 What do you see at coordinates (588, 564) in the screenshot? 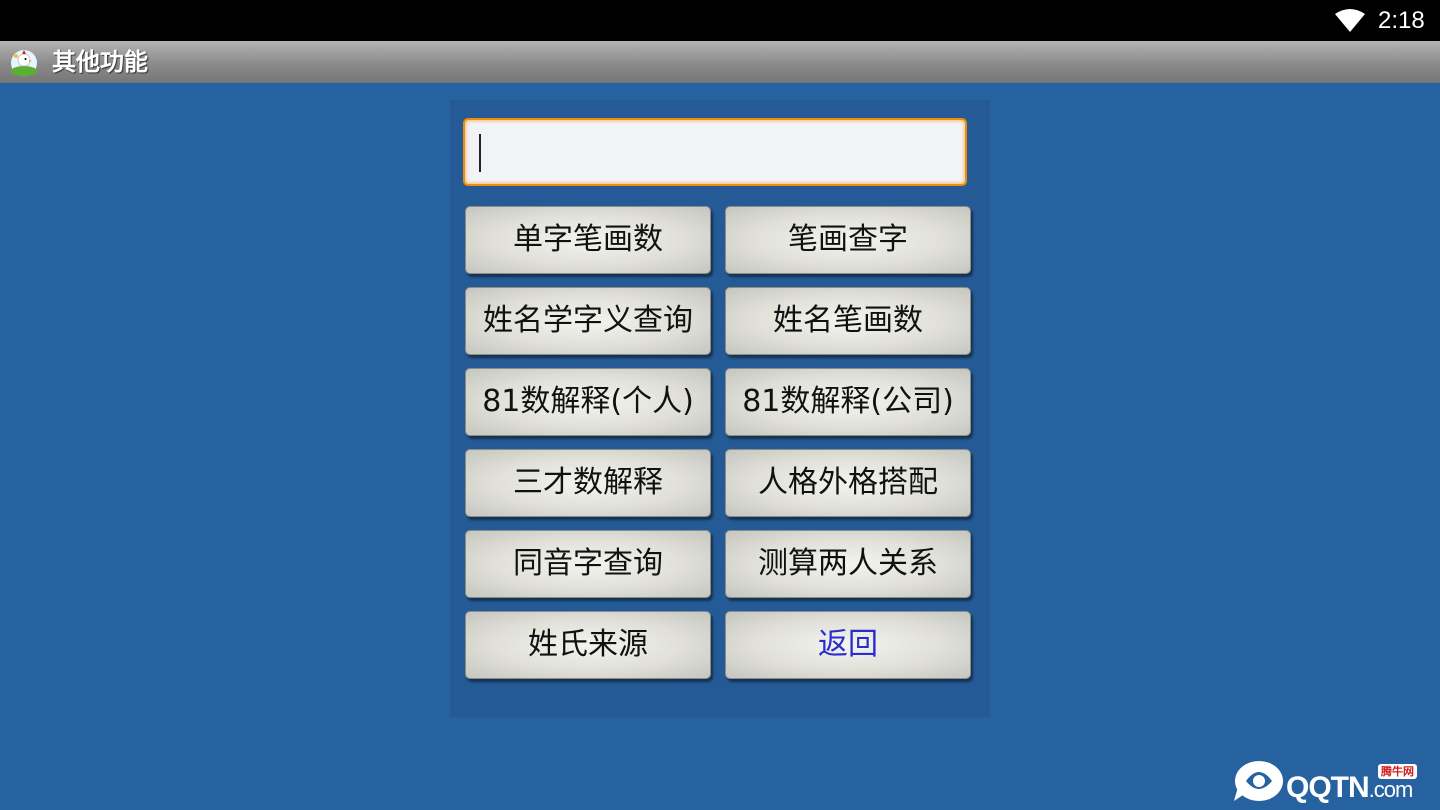
I see `homophone-button: 同音字查询` at bounding box center [588, 564].